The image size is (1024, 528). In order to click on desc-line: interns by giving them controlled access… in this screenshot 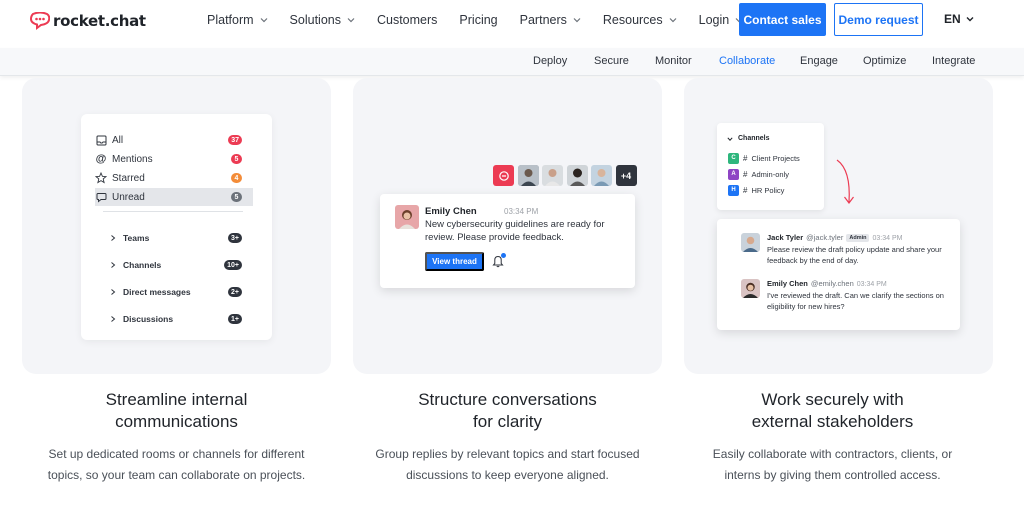, I will do `click(832, 475)`.